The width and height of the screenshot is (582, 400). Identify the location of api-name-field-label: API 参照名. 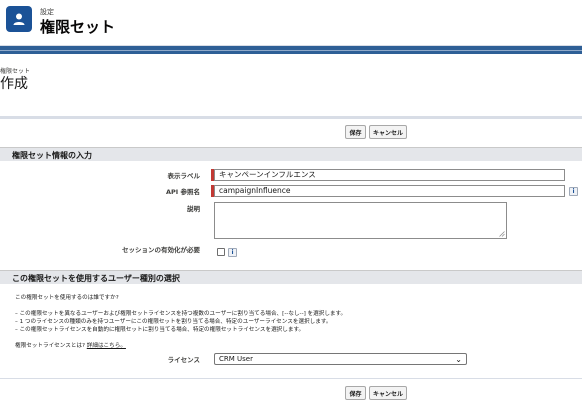
(183, 192).